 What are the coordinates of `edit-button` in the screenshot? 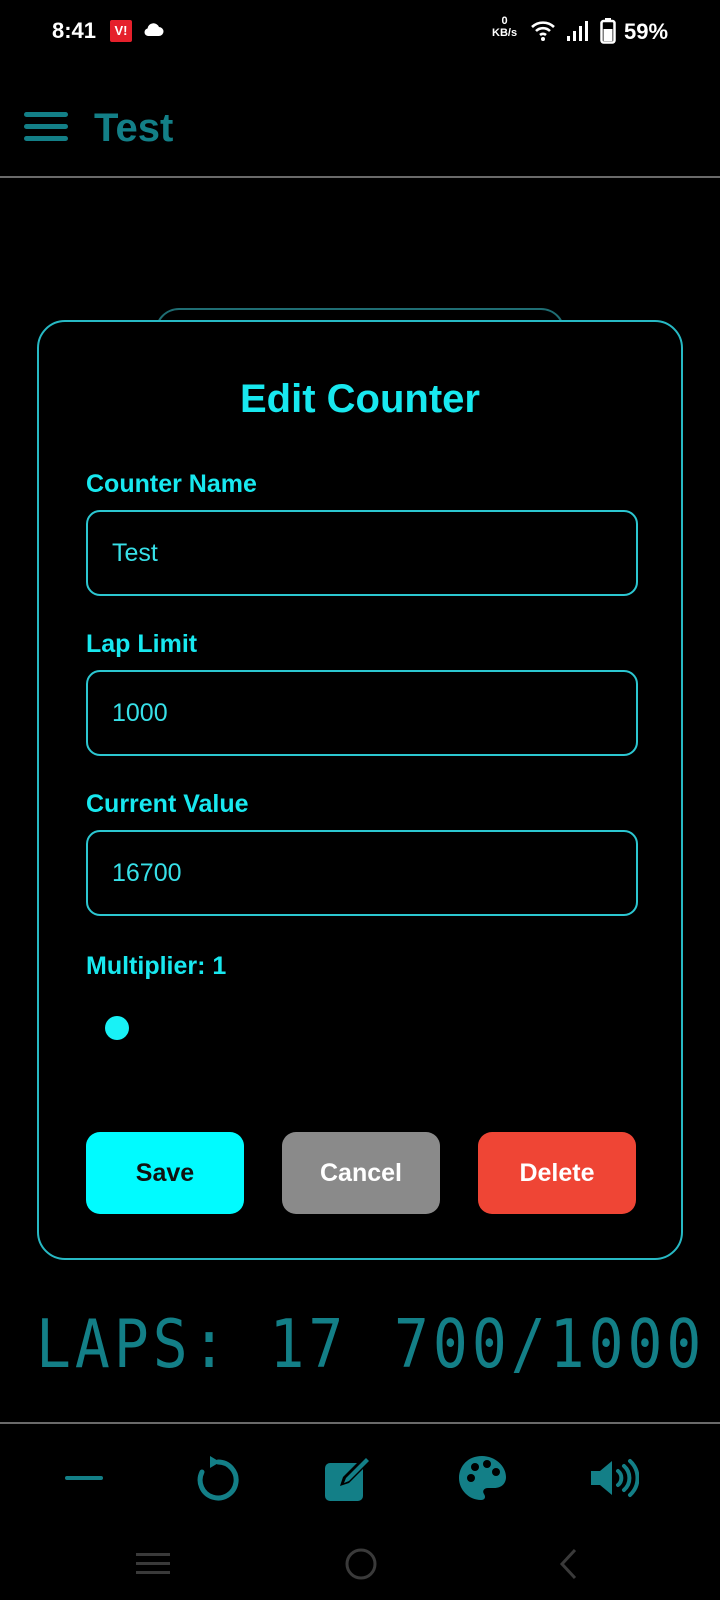 It's located at (348, 1478).